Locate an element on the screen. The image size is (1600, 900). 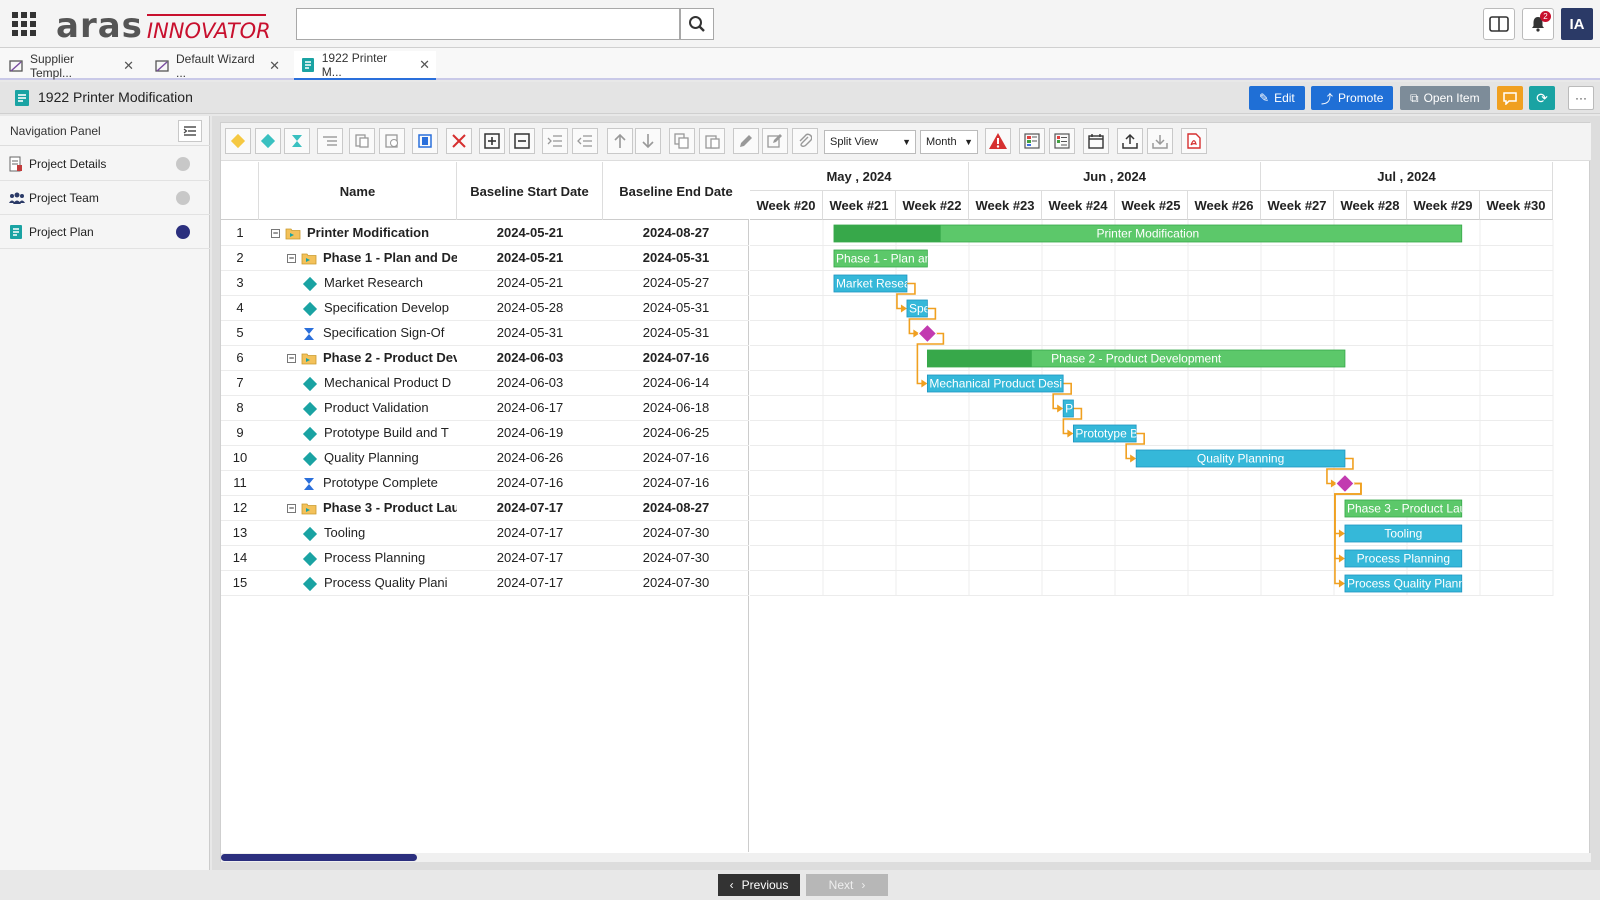
delete-button is located at coordinates (459, 141).